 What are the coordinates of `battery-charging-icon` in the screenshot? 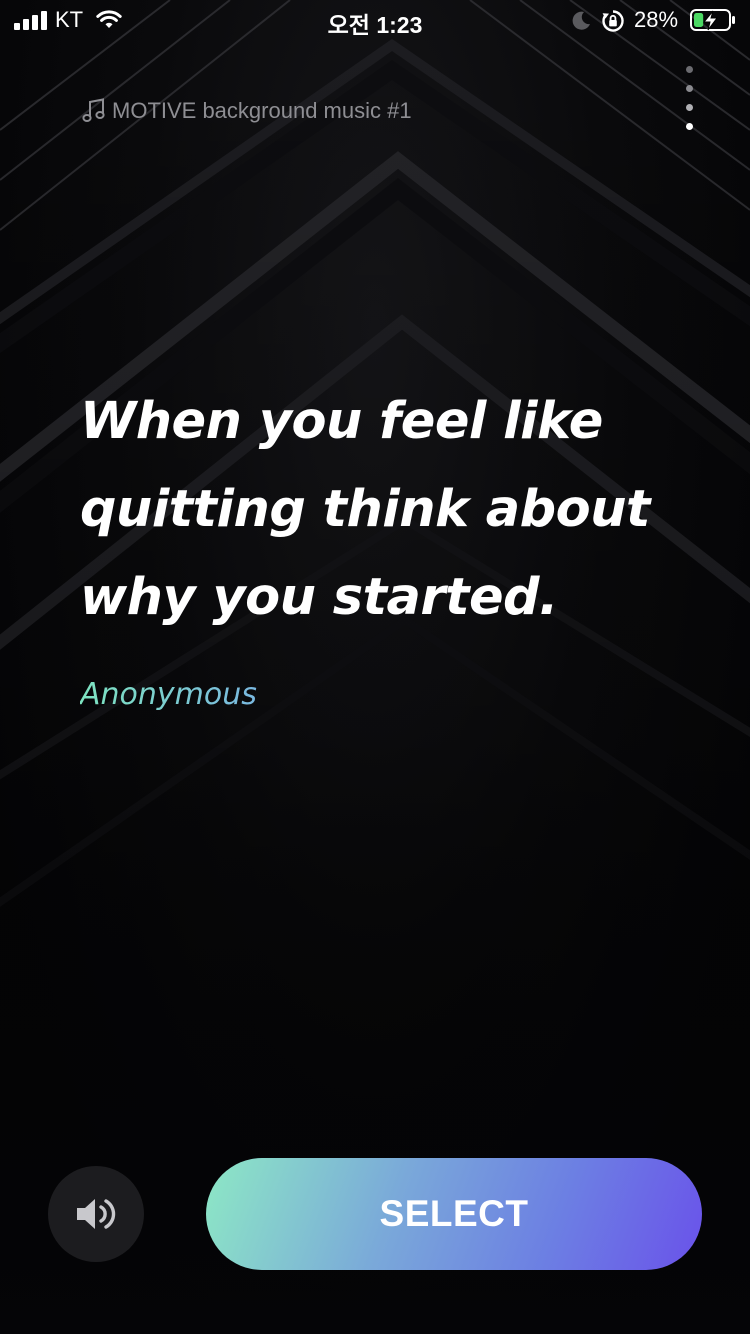 It's located at (712, 20).